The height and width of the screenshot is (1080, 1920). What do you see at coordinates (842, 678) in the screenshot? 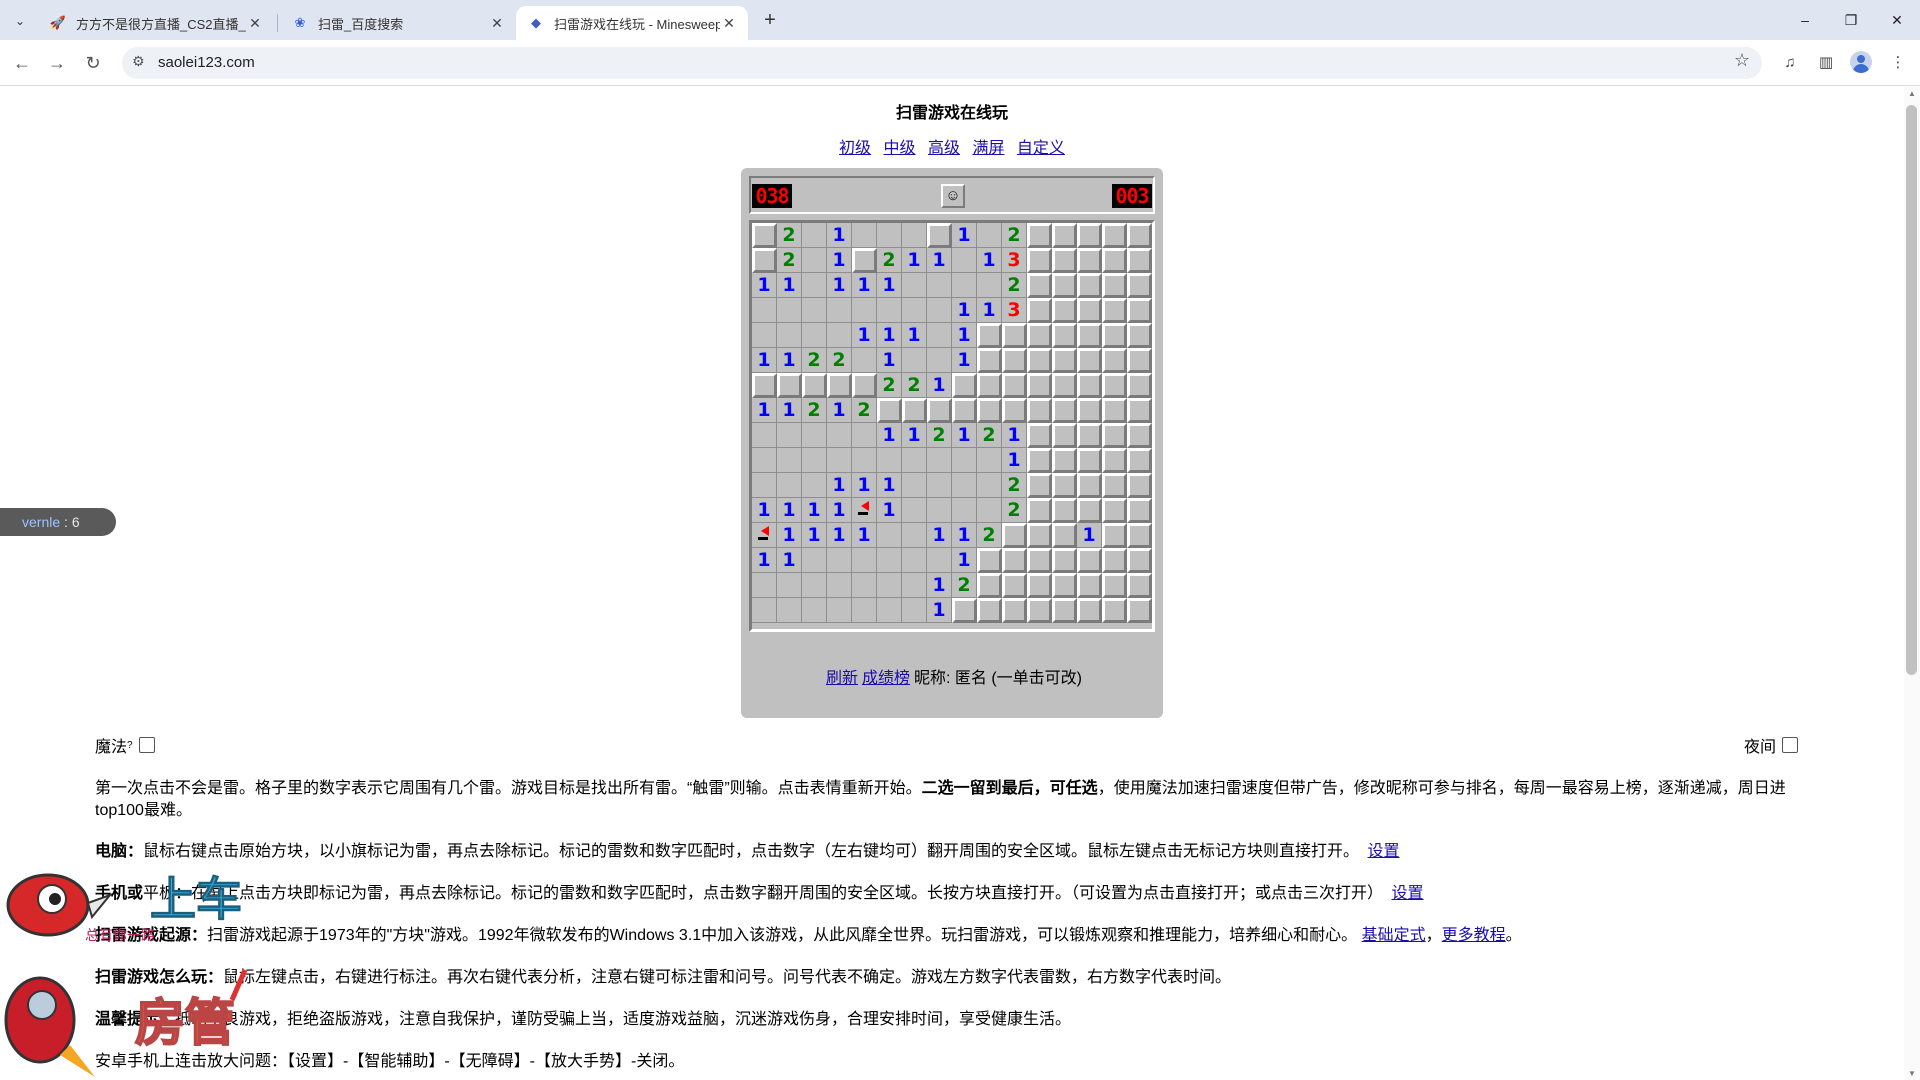
I see `refresh-link: 刷新` at bounding box center [842, 678].